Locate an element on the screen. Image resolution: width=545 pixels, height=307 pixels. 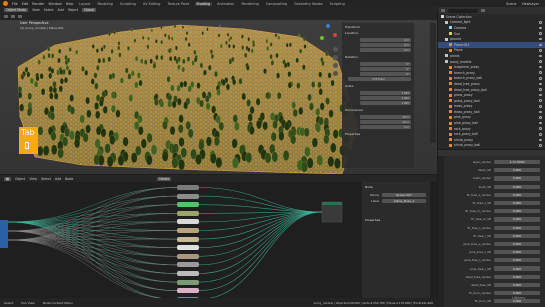
y-axis-icon is located at coordinates (322, 38).